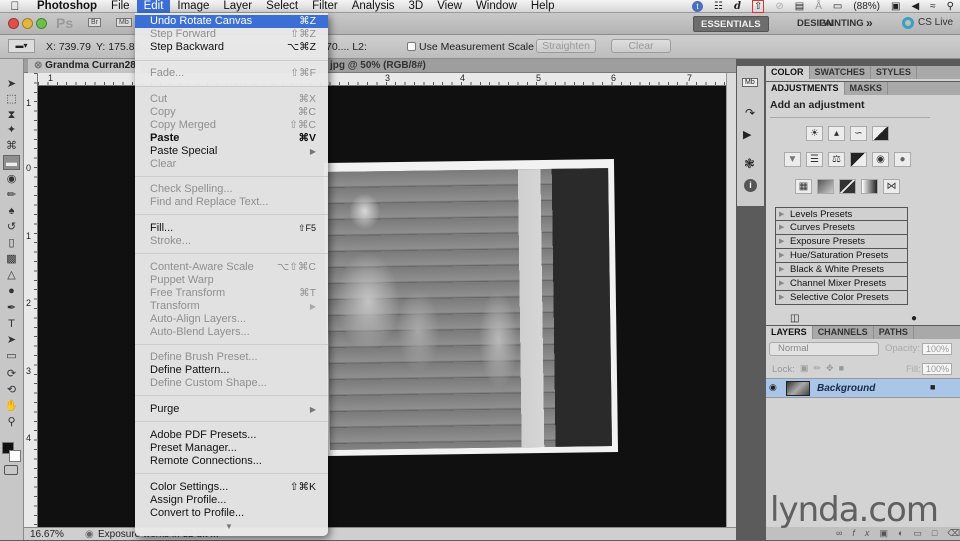 The width and height of the screenshot is (960, 541). I want to click on tweet-icon: t, so click(697, 6).